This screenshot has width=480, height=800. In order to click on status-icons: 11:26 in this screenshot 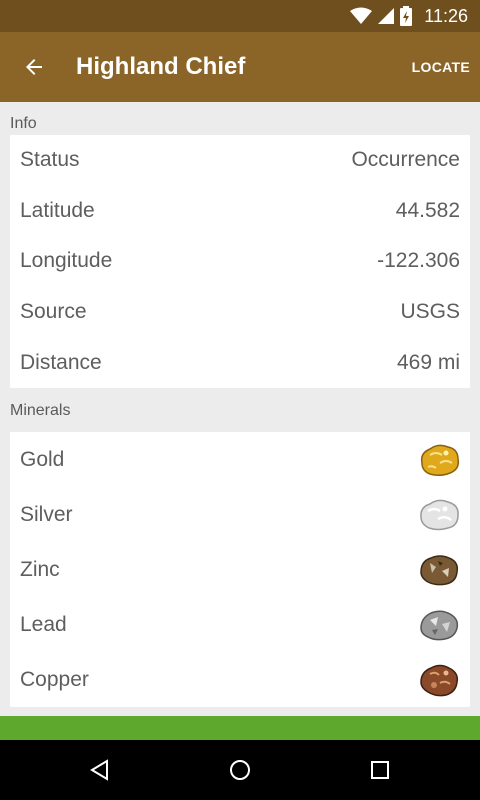, I will do `click(409, 16)`.